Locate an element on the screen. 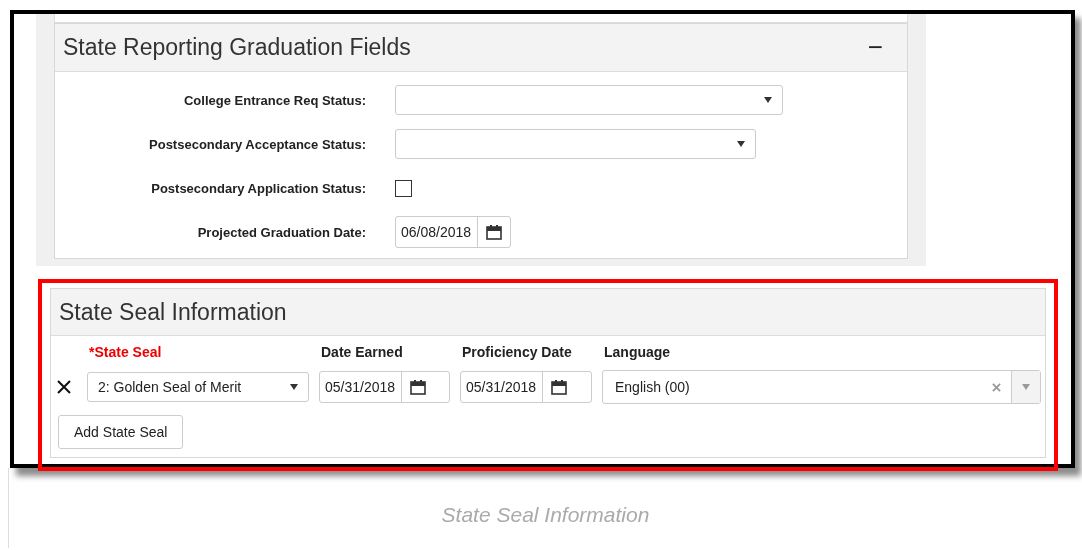  panel-title: State Reporting Graduation Fields is located at coordinates (237, 47).